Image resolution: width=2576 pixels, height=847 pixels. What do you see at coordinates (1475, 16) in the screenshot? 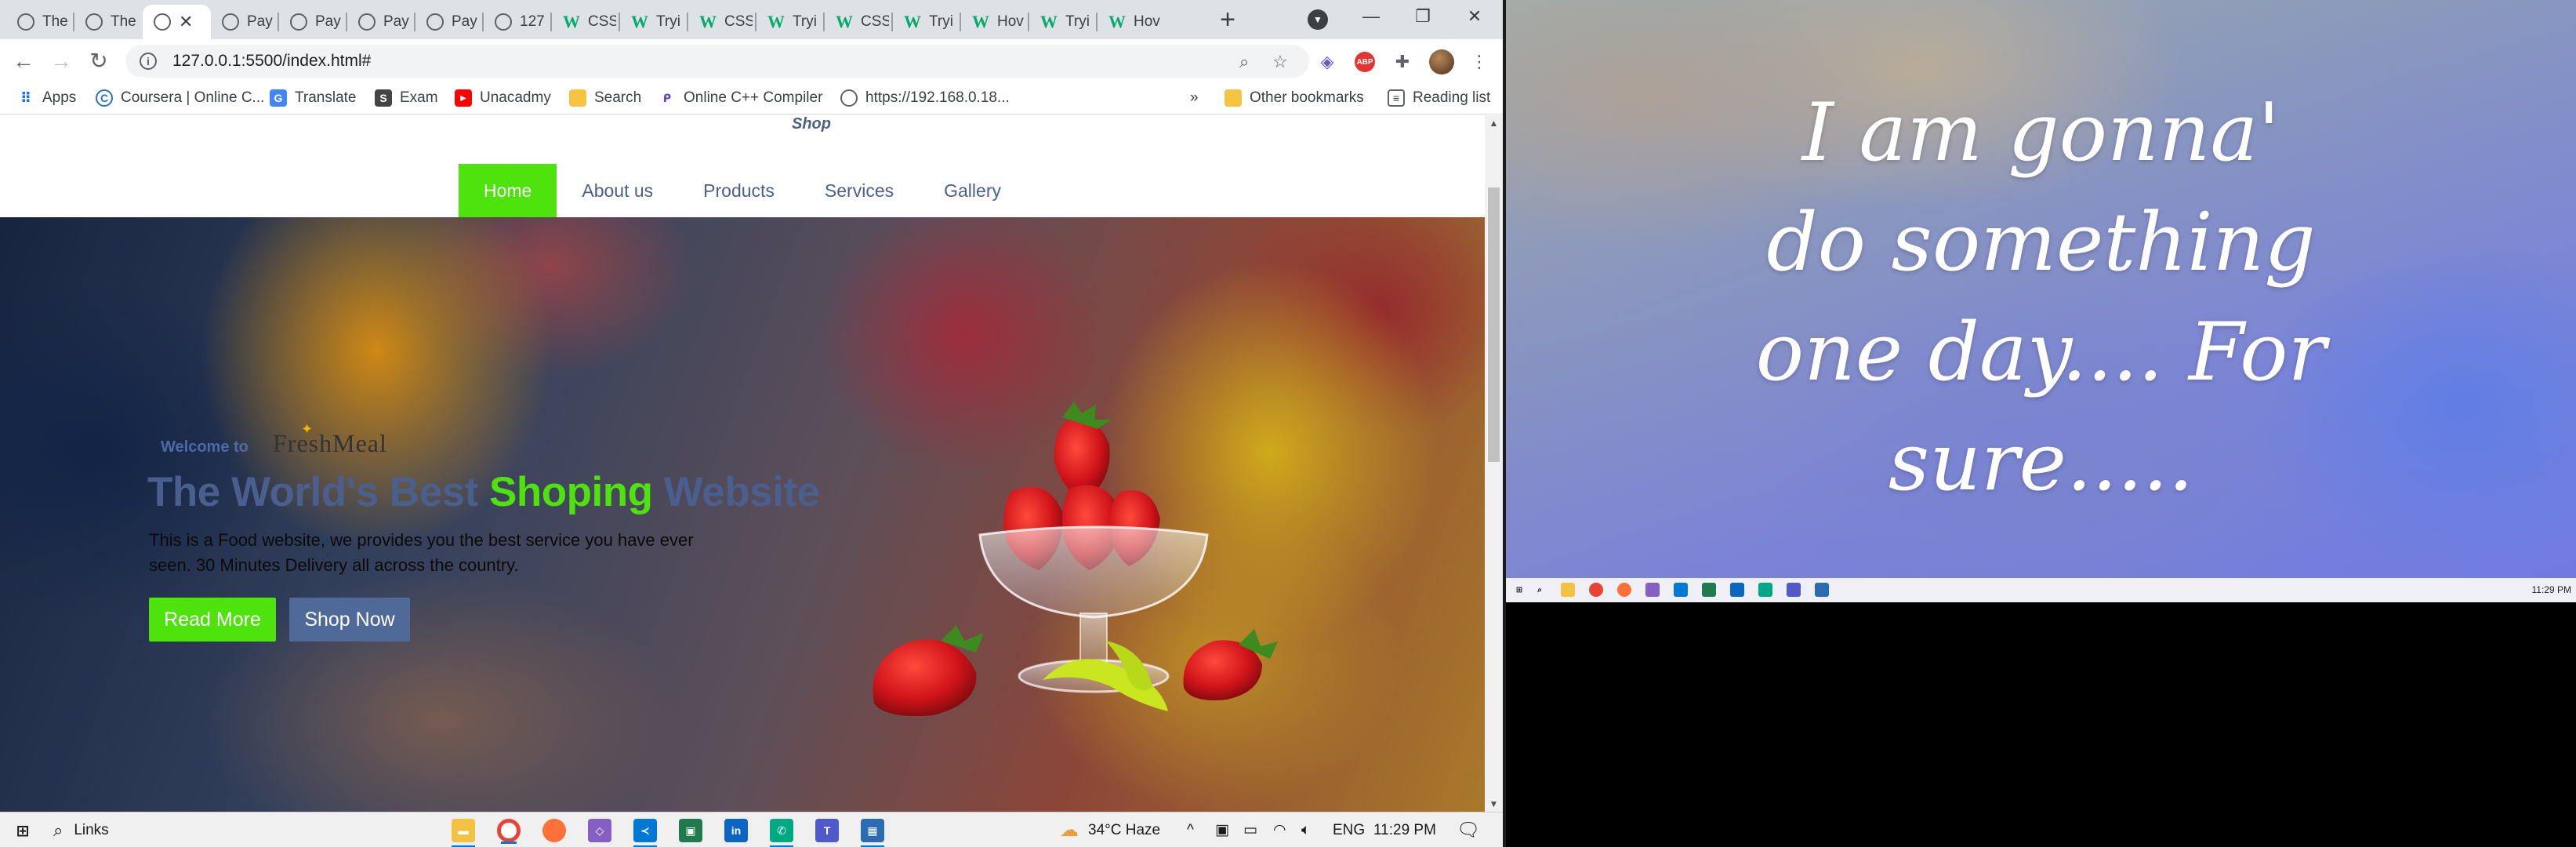
I see `close-window-icon: ✕` at bounding box center [1475, 16].